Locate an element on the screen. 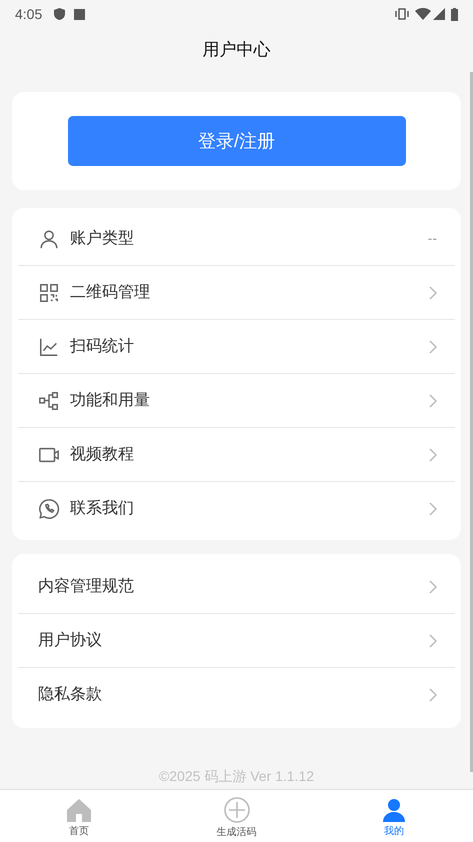  menu-label: 二维码管理 is located at coordinates (110, 292).